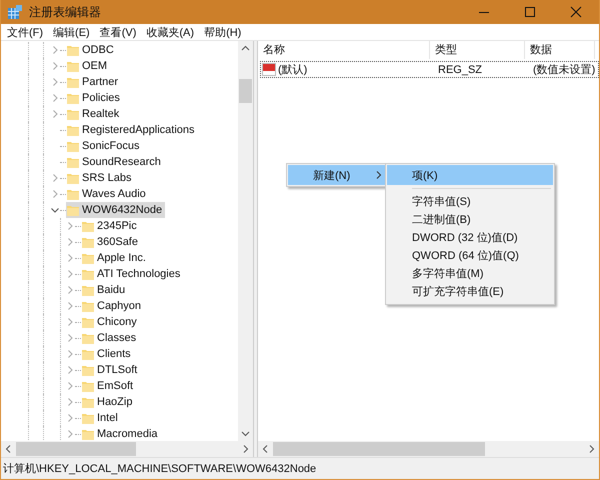  Describe the element at coordinates (72, 32) in the screenshot. I see `menu-item: 编辑(E)` at that location.